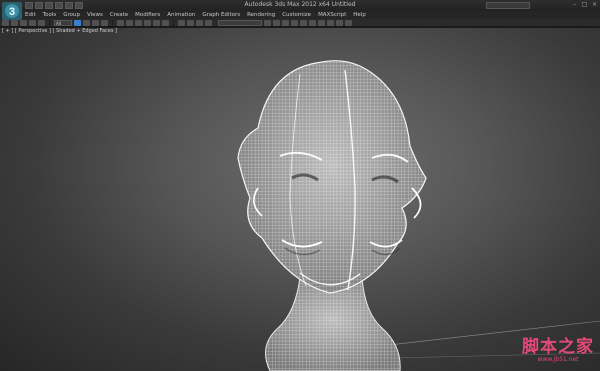 This screenshot has height=371, width=600. I want to click on angle-snap-icon, so click(190, 22).